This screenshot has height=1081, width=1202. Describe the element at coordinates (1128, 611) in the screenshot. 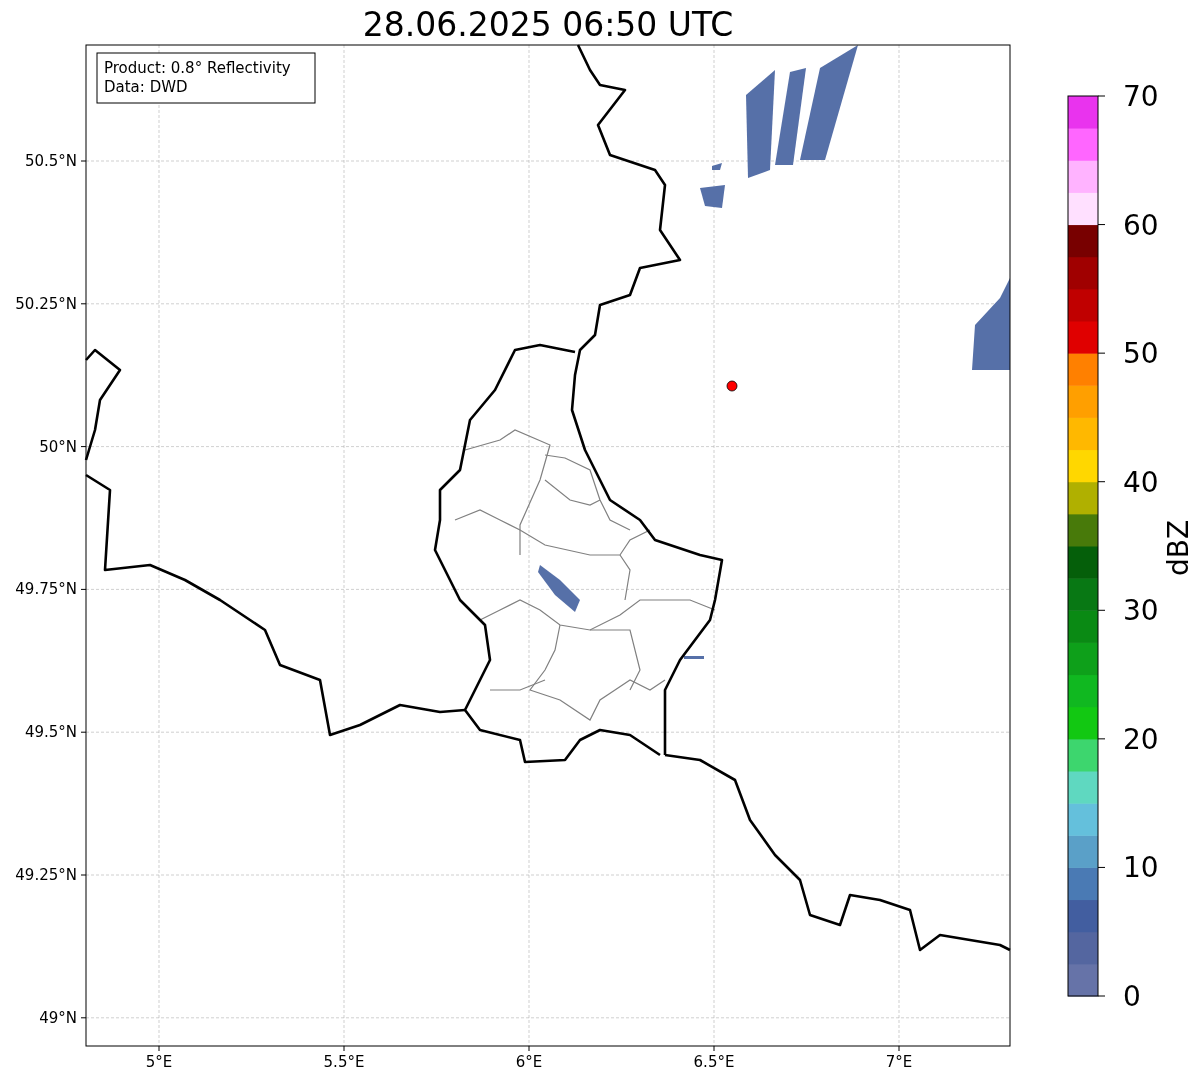

I see `colorbar-tick: 30` at that location.